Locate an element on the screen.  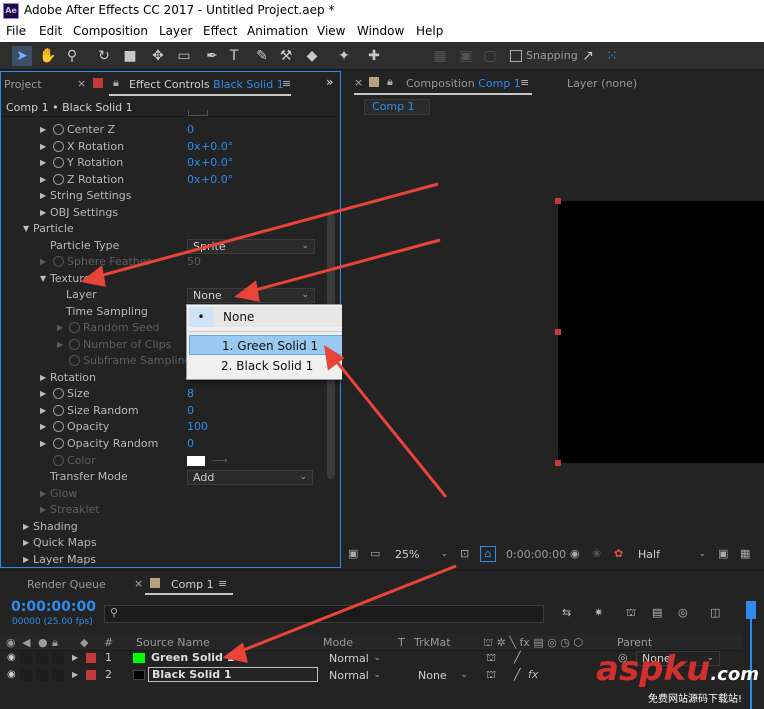
watermark-tld: .com is located at coordinates (734, 674).